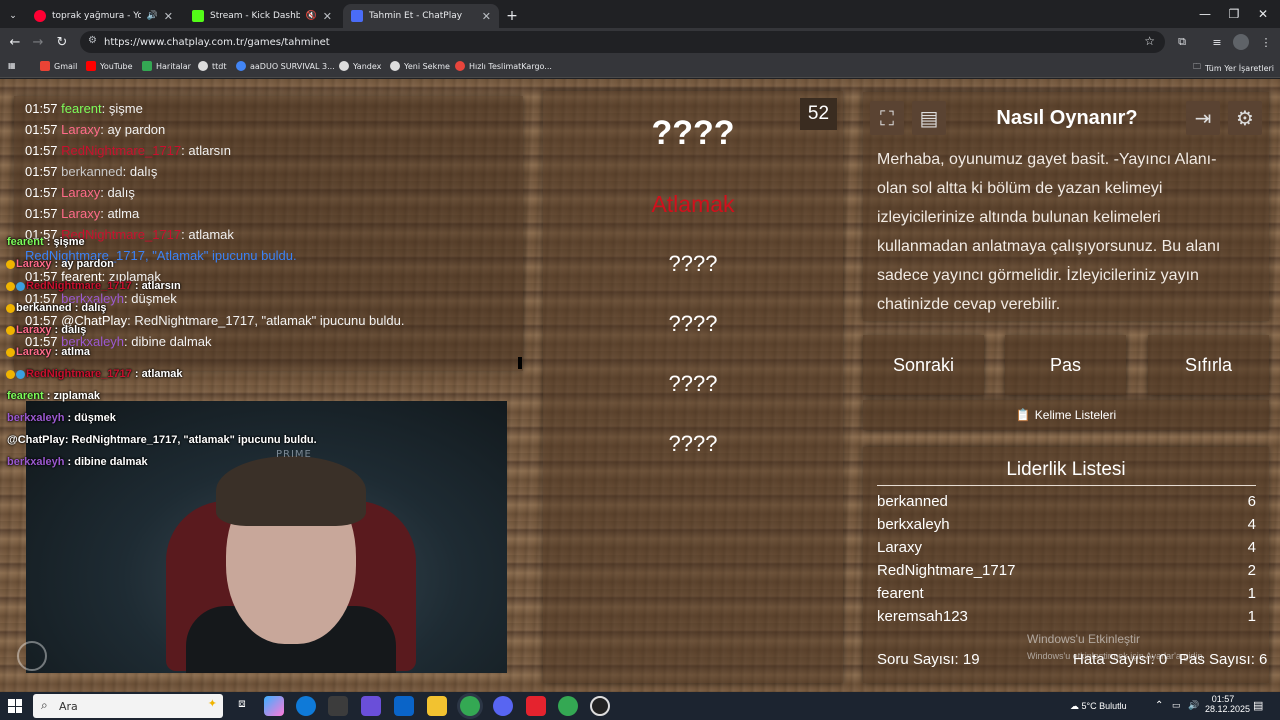 The image size is (1280, 720). What do you see at coordinates (338, 706) in the screenshot?
I see `store-icon` at bounding box center [338, 706].